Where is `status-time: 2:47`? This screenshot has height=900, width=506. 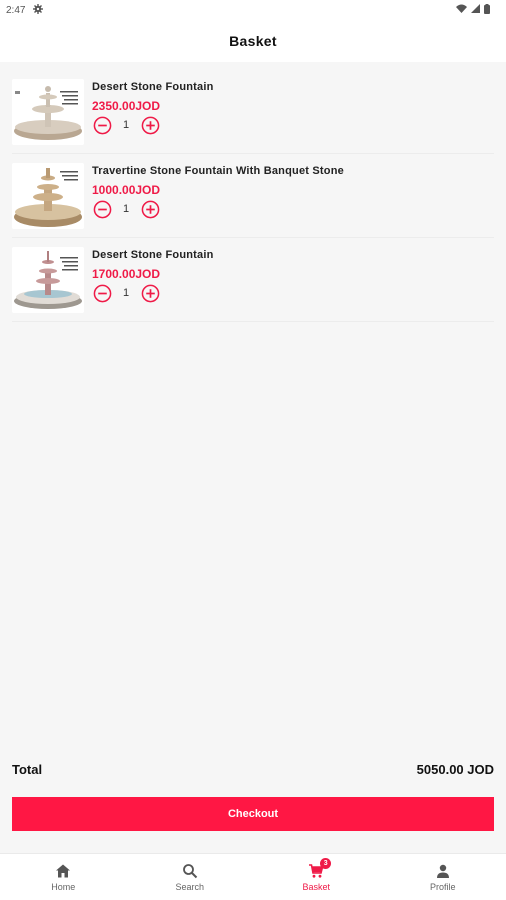
status-time: 2:47 is located at coordinates (16, 10).